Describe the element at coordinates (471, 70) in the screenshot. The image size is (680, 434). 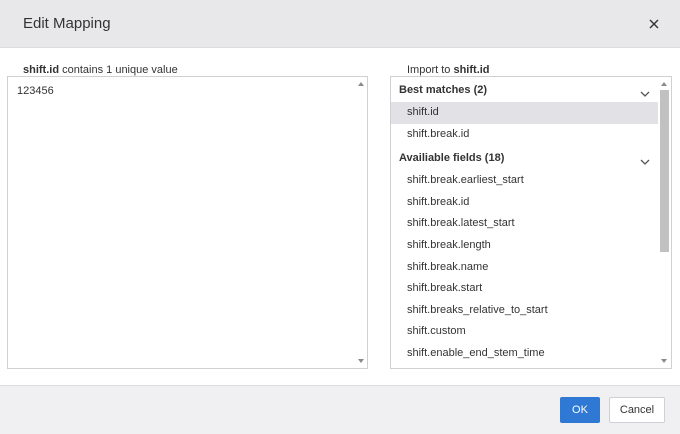
I see `target-field-name: shift.id` at that location.